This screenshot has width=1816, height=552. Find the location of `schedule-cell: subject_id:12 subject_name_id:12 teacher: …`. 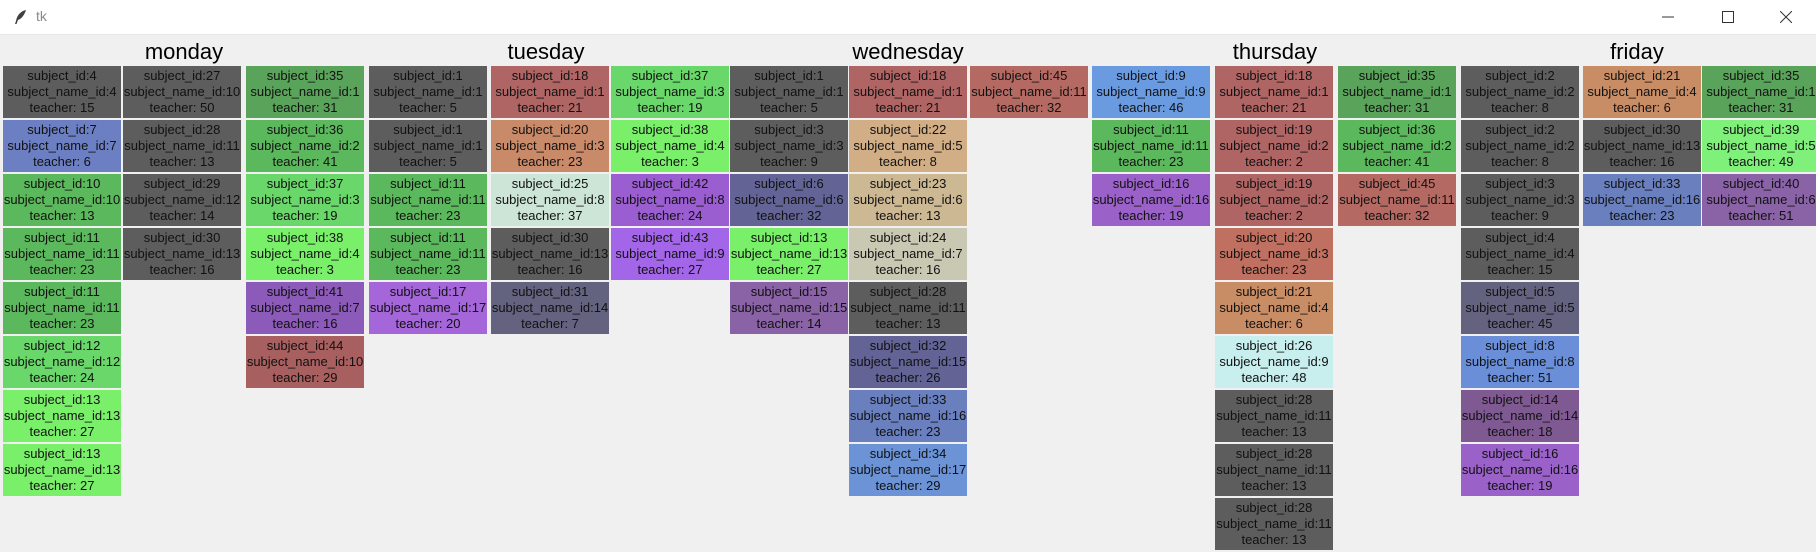

schedule-cell: subject_id:12 subject_name_id:12 teacher: … is located at coordinates (62, 362).